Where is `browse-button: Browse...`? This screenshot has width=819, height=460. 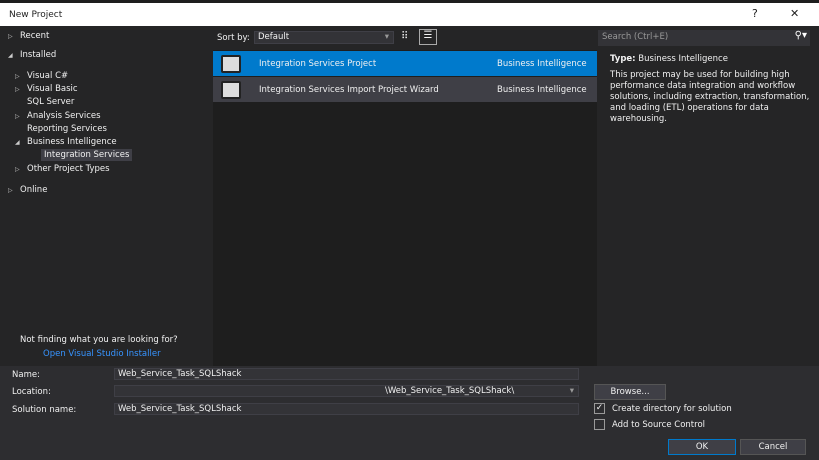
browse-button: Browse... is located at coordinates (630, 392).